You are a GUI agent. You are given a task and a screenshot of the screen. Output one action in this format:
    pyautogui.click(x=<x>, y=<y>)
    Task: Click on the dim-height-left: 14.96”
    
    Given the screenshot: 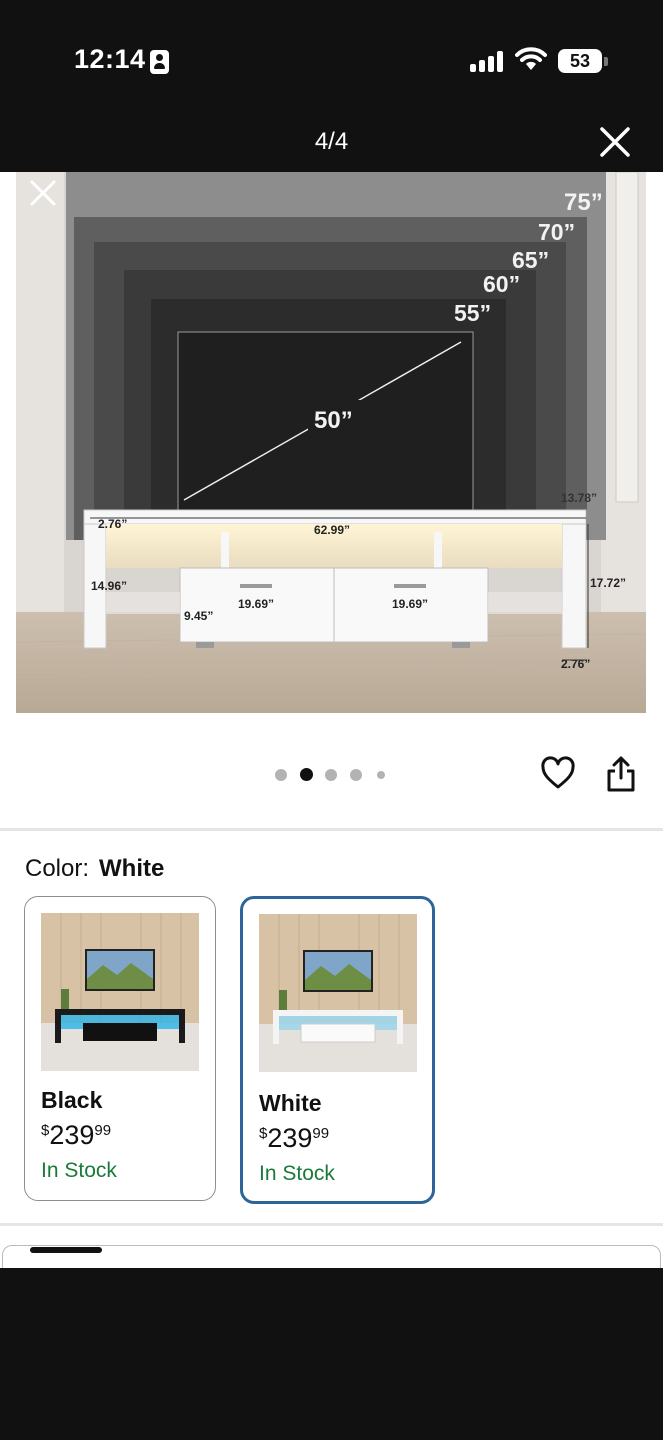 What is the action you would take?
    pyautogui.click(x=109, y=586)
    